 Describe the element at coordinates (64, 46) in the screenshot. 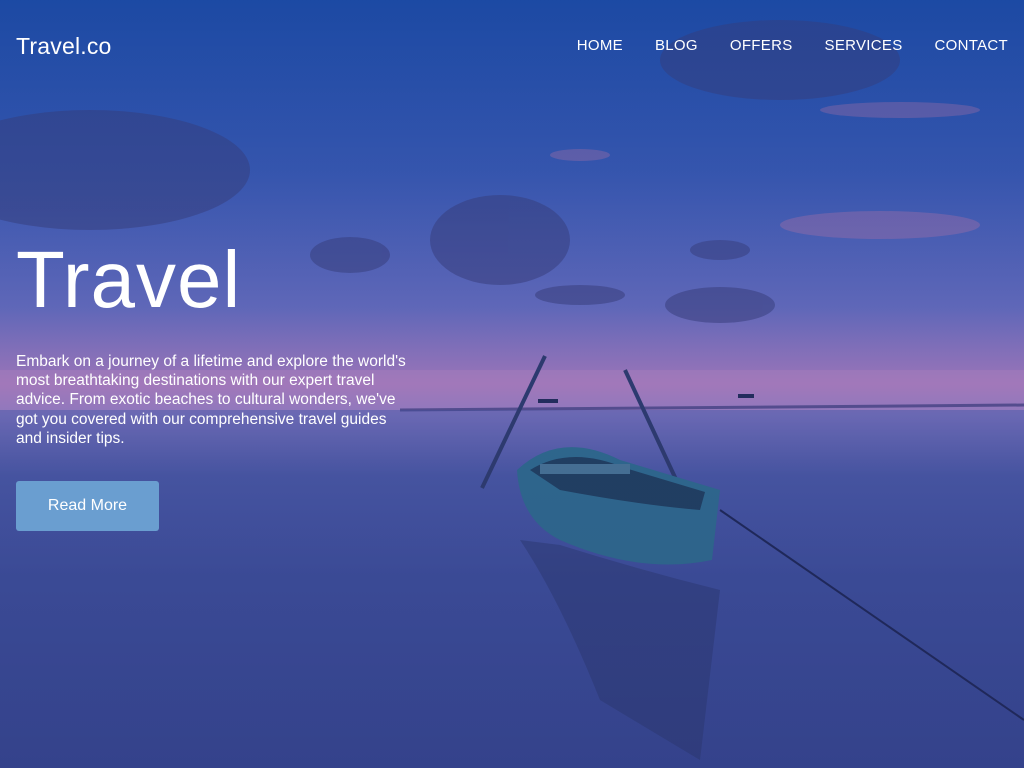

I see `brand-logo: Travel.co` at that location.